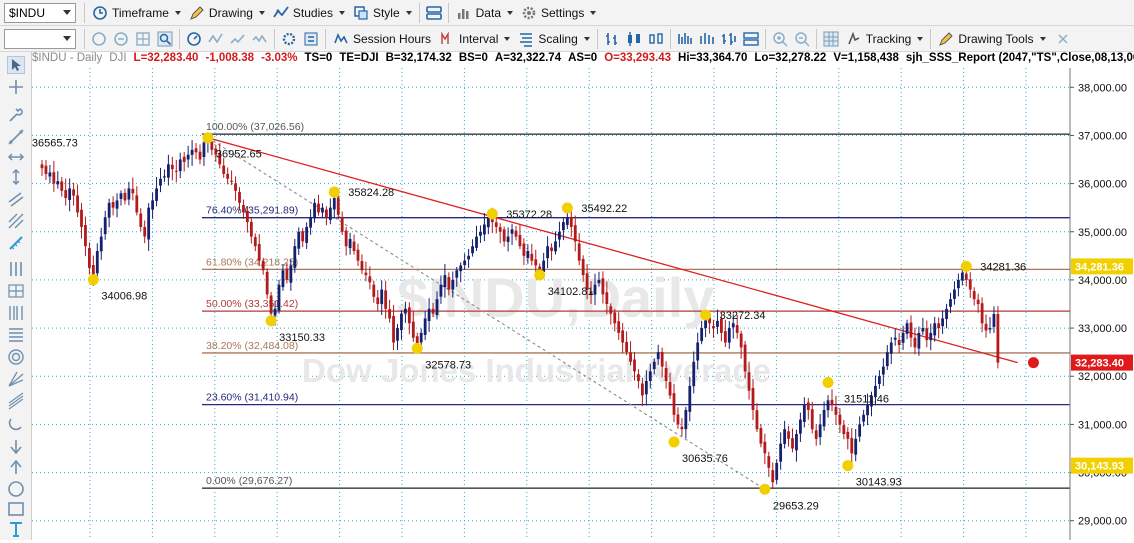 Image resolution: width=1134 pixels, height=543 pixels. What do you see at coordinates (121, 39) in the screenshot?
I see `chart-style-icon` at bounding box center [121, 39].